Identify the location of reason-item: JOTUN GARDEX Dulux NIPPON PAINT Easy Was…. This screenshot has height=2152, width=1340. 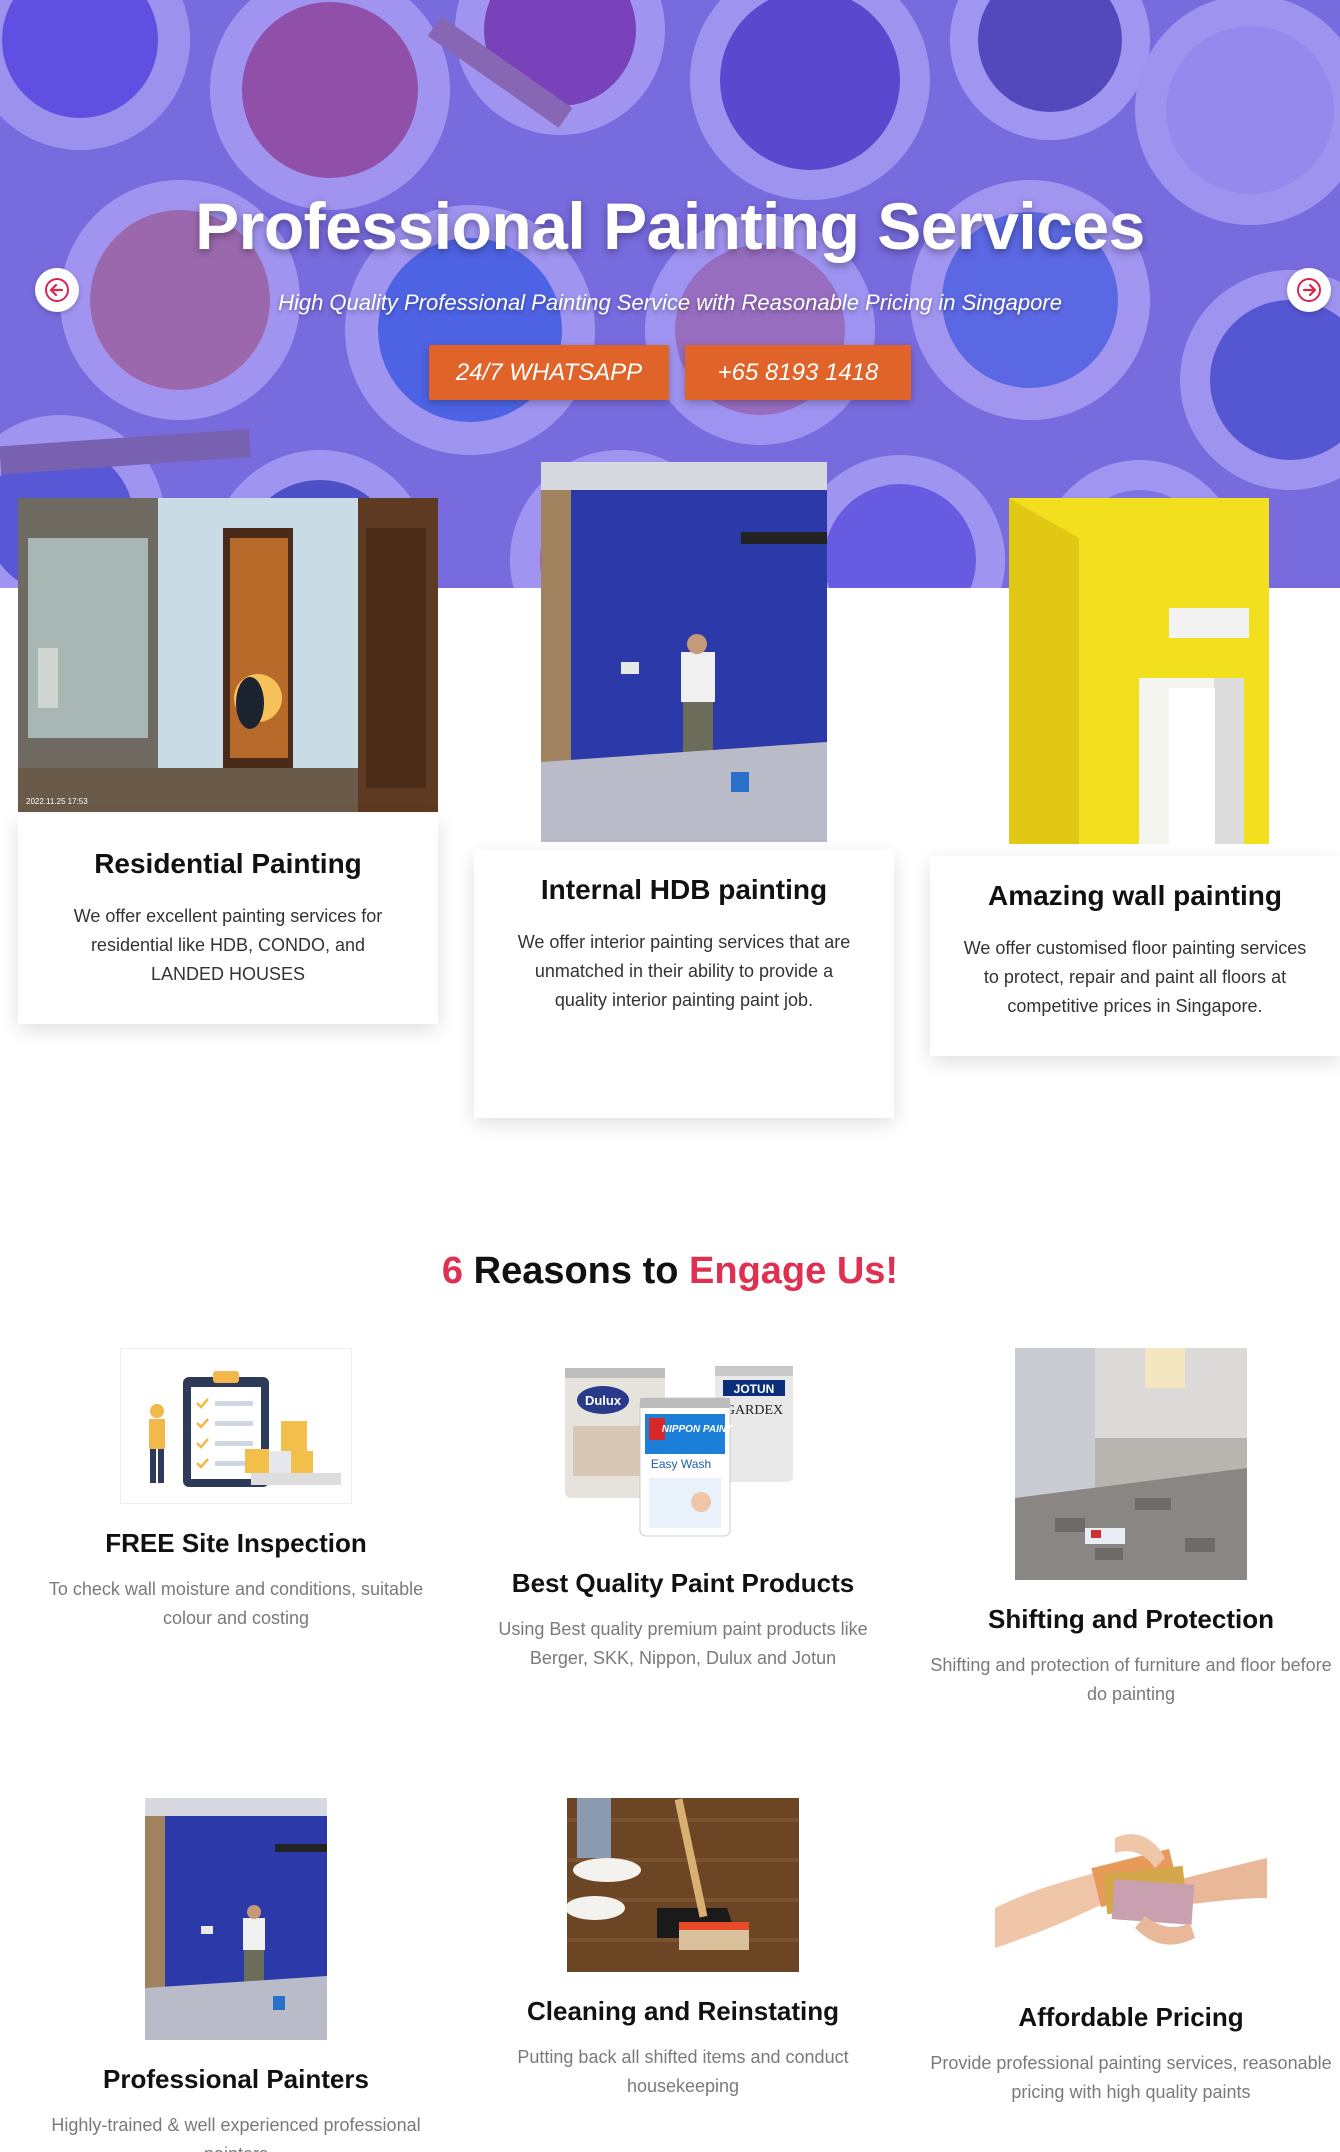
(683, 1514).